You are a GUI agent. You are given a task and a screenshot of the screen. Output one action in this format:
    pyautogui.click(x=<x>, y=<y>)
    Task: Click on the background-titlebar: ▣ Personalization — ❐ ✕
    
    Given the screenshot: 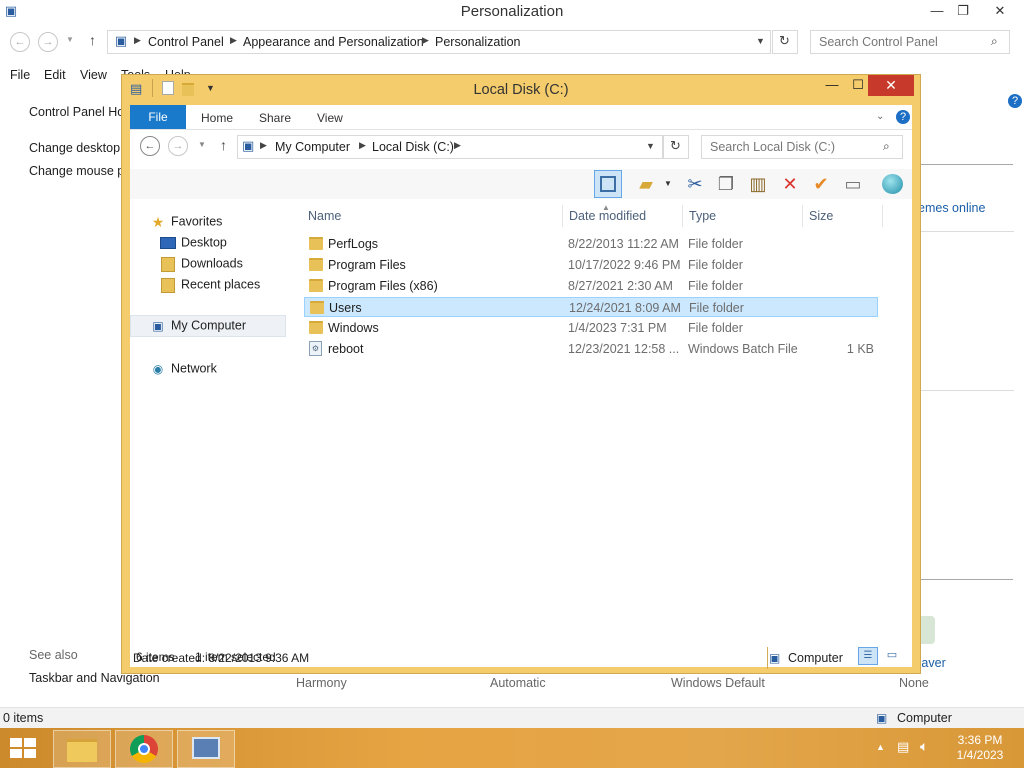 What is the action you would take?
    pyautogui.click(x=512, y=12)
    